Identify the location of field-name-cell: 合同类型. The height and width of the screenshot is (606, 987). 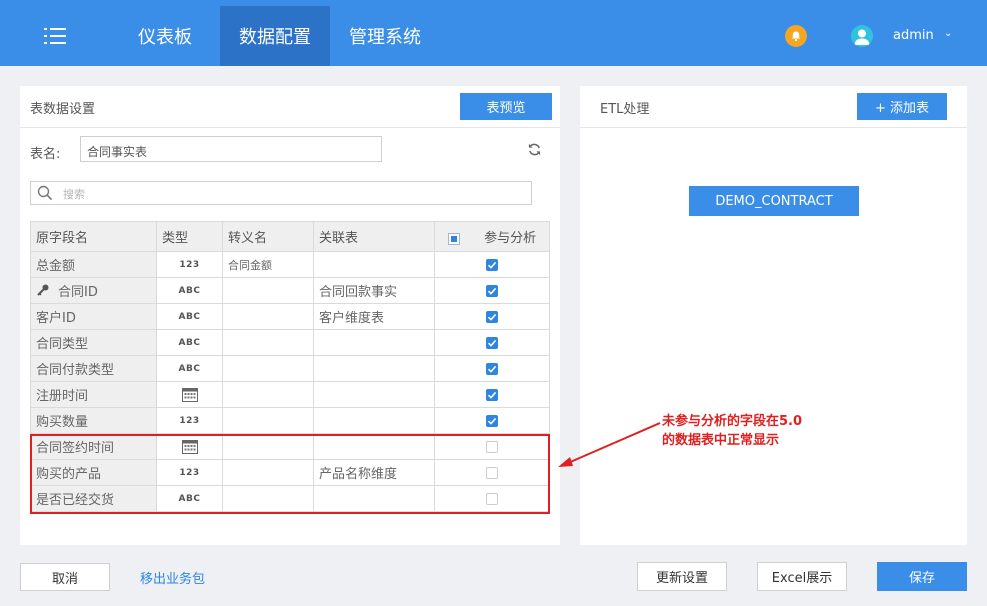
(93, 342).